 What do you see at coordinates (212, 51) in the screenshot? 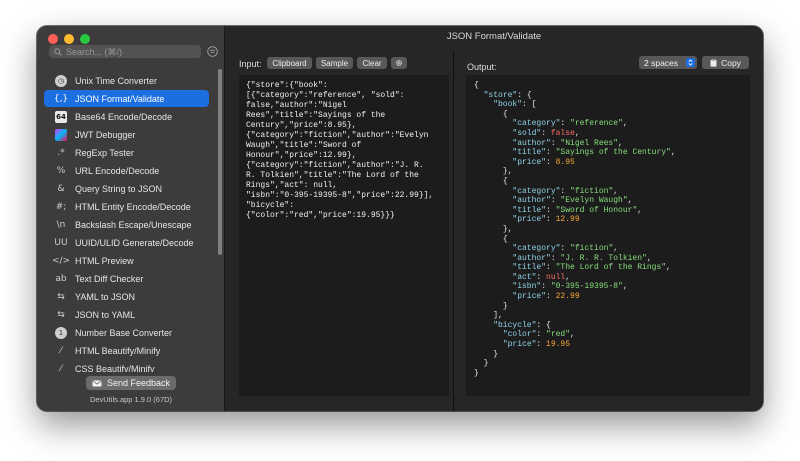
I see `filter-icon` at bounding box center [212, 51].